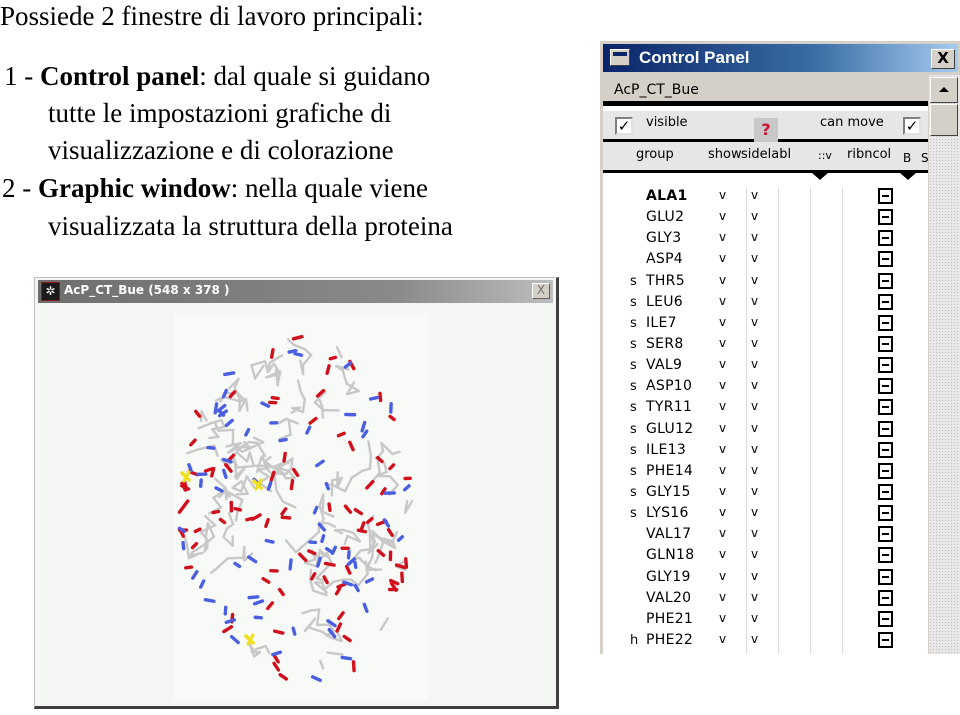  I want to click on residue-name: PHE22, so click(669, 640).